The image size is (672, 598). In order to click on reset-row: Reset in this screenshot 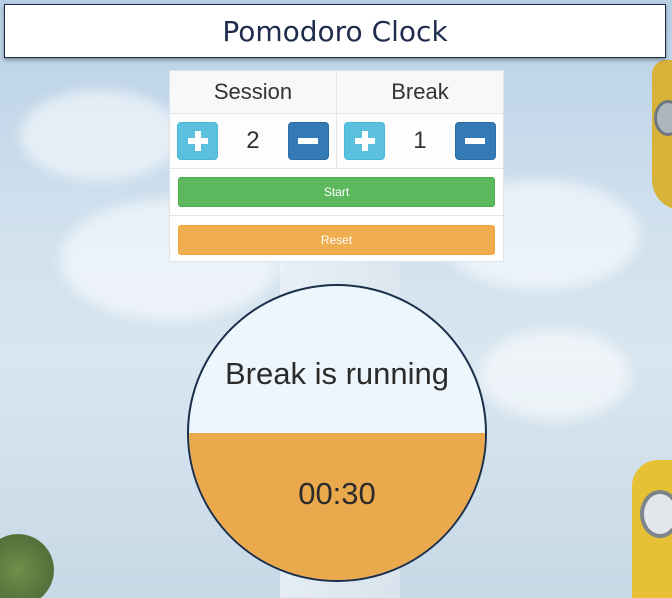, I will do `click(336, 239)`.